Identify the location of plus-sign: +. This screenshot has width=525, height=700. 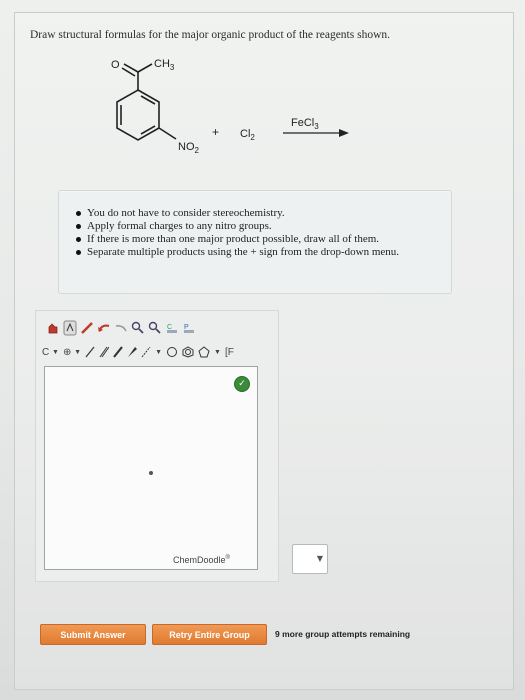
(215, 132).